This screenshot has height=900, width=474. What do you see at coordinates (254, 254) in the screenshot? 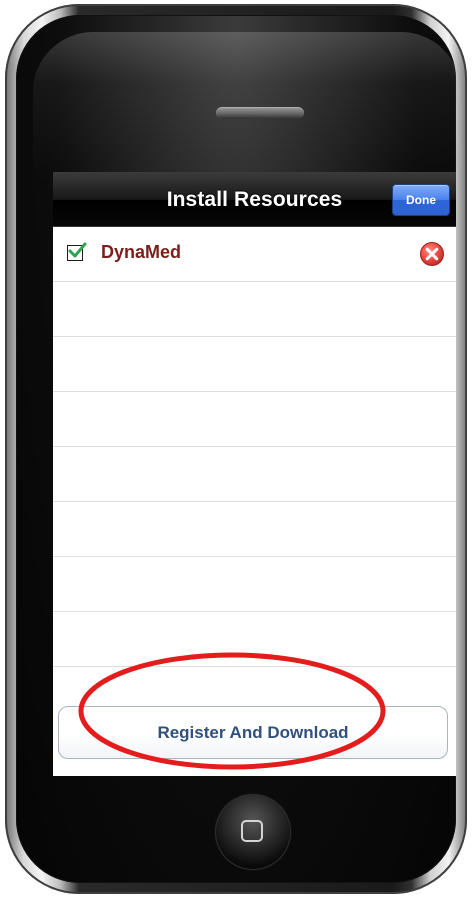
I see `resource-row-dynamed: DynaMed` at bounding box center [254, 254].